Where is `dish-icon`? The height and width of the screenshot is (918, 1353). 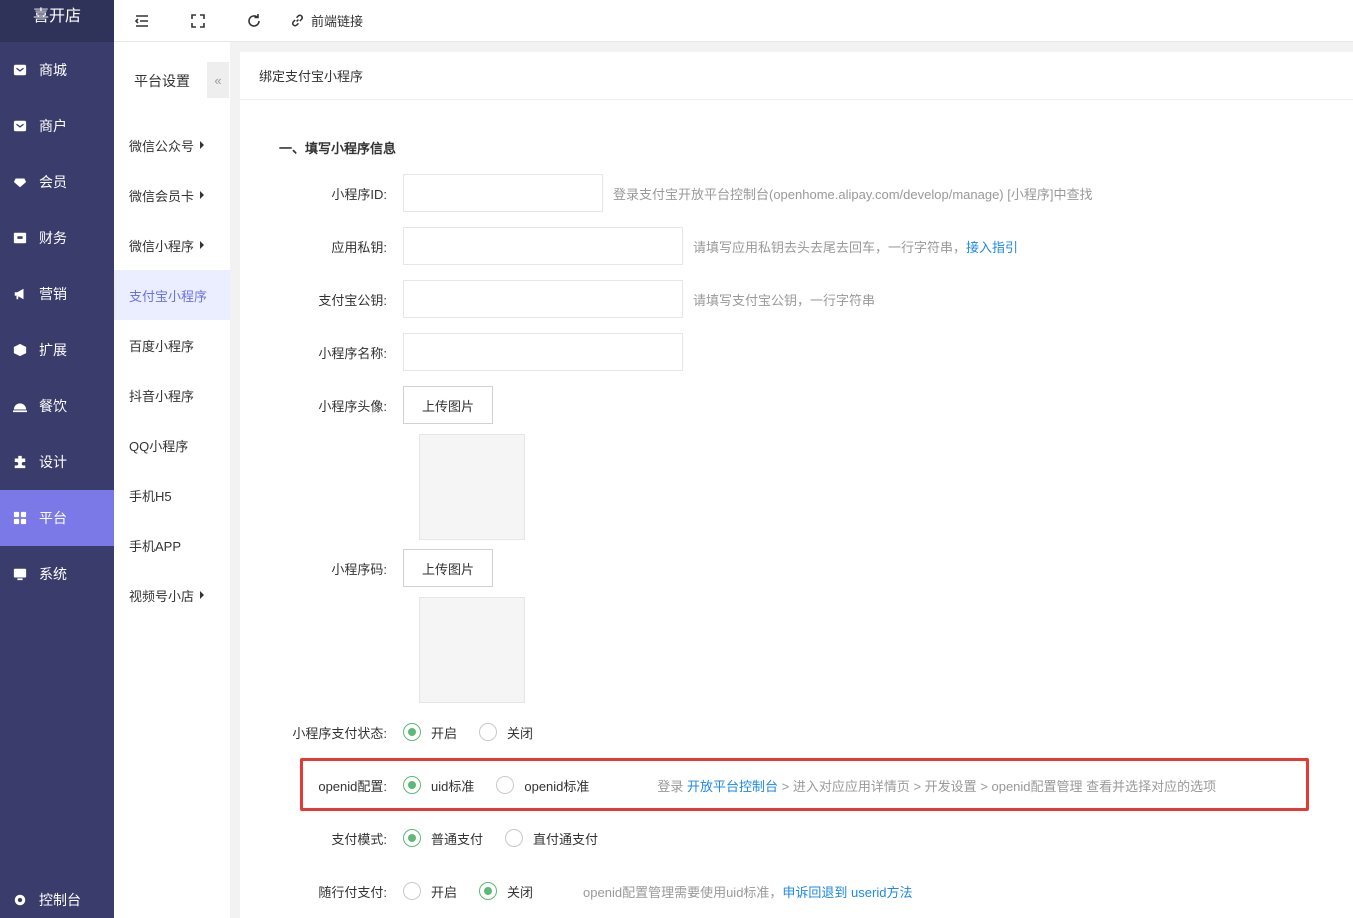 dish-icon is located at coordinates (20, 406).